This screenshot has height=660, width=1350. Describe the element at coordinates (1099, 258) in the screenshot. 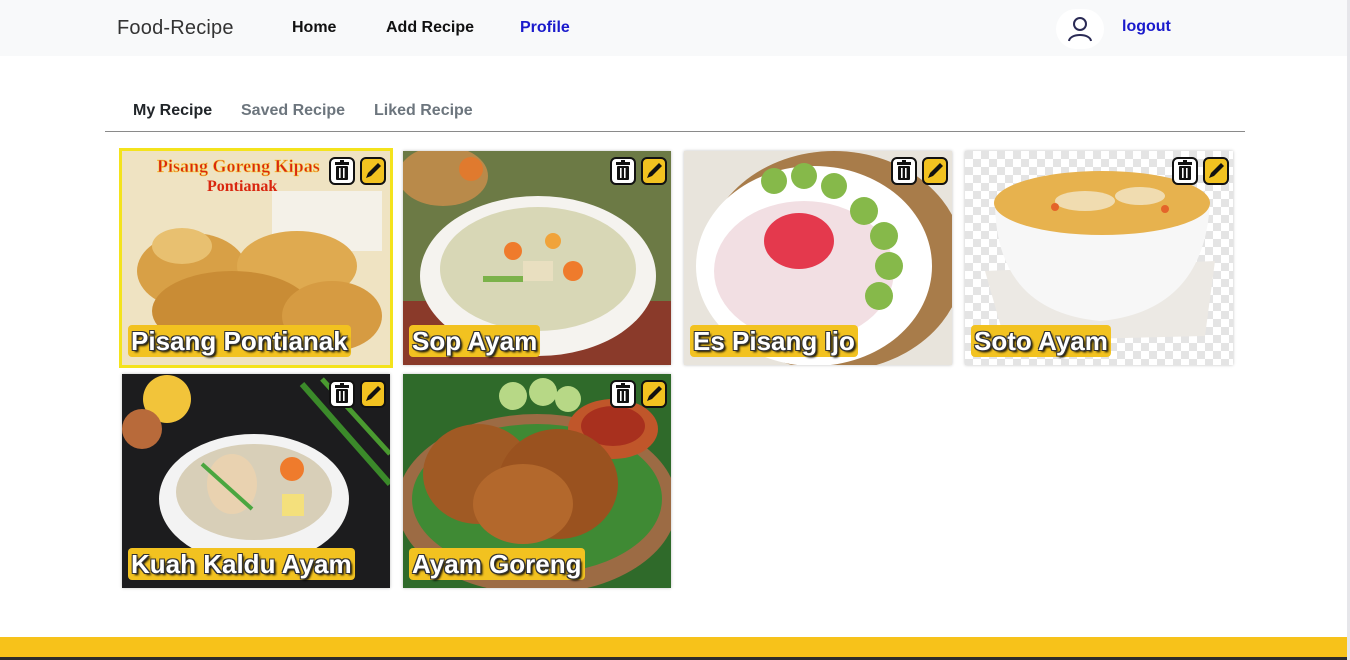

I see `recipe-card: Soto Ayam` at that location.